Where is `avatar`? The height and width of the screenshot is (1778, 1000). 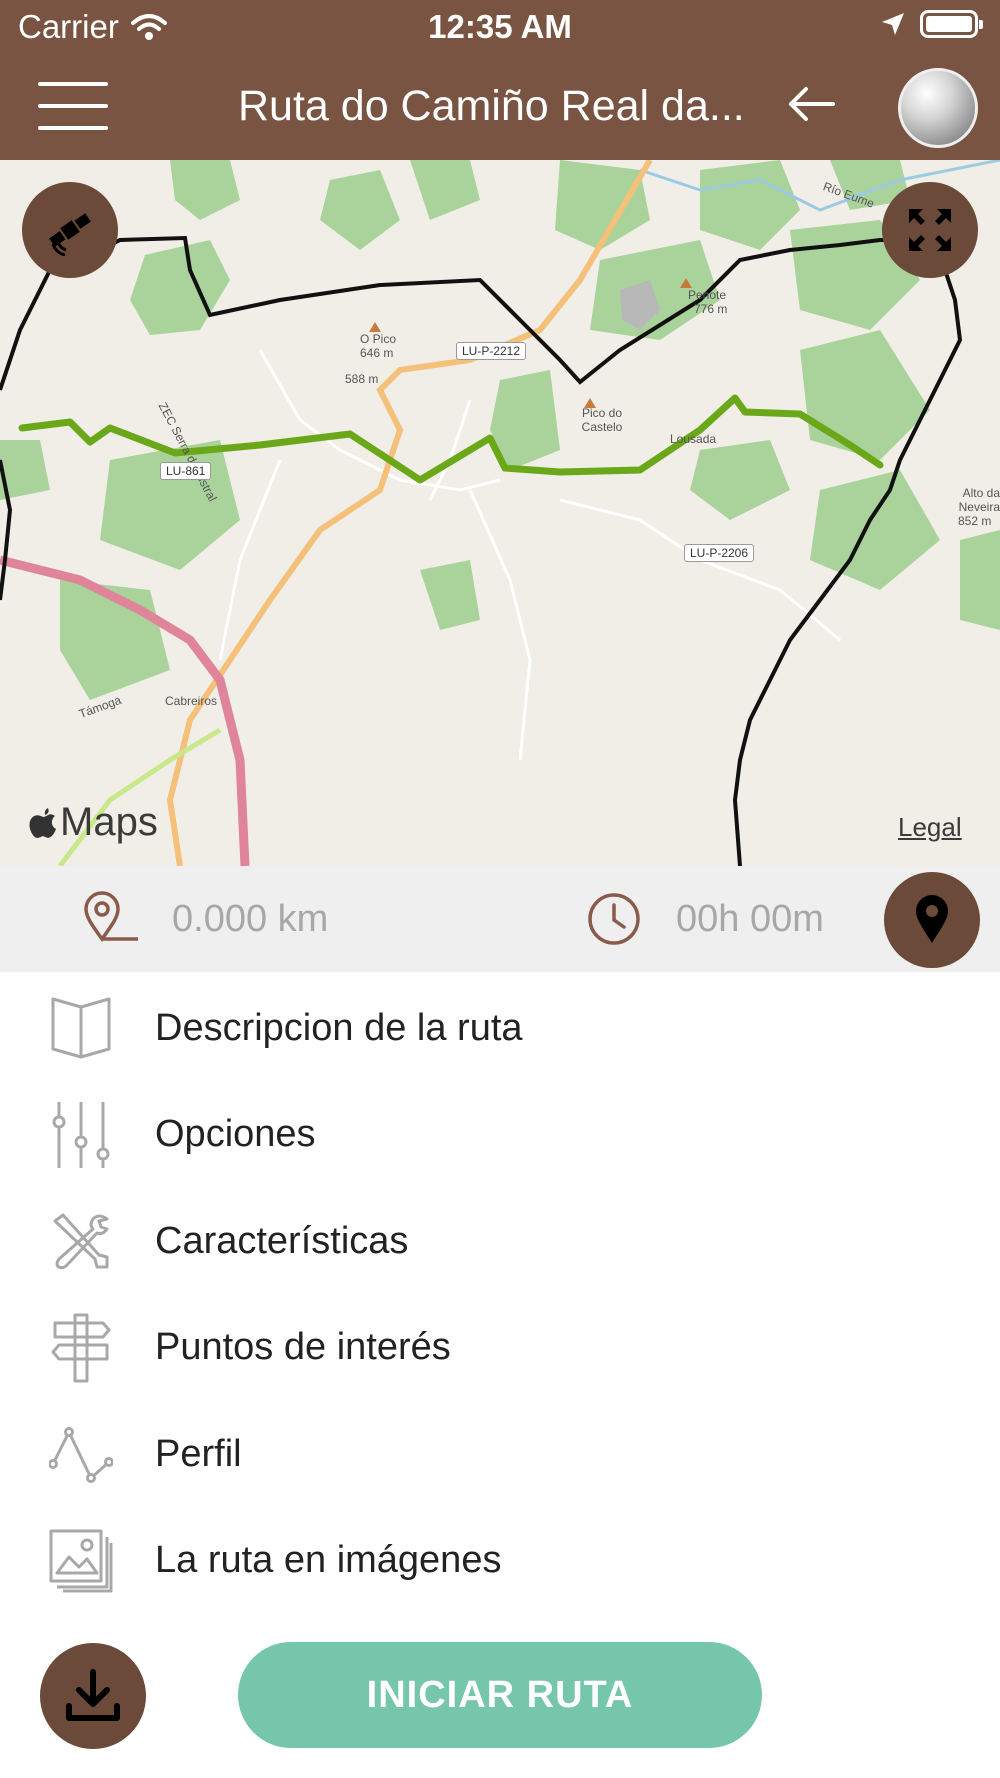 avatar is located at coordinates (938, 108).